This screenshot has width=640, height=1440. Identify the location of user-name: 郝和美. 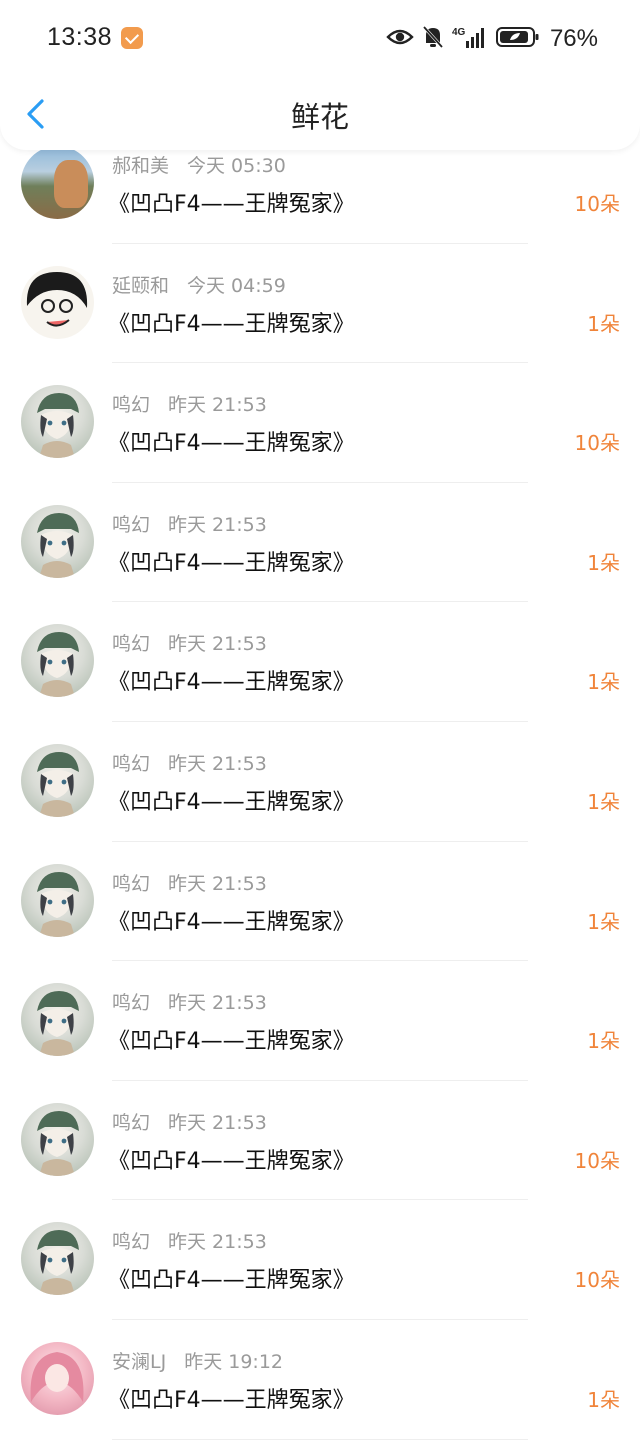
(140, 166).